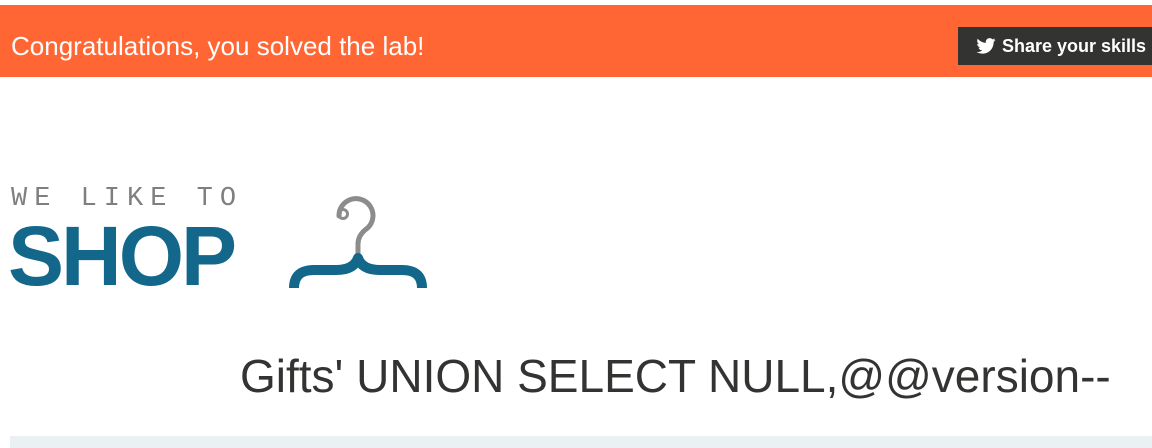 Image resolution: width=1152 pixels, height=448 pixels. What do you see at coordinates (358, 242) in the screenshot?
I see `hanger-icon` at bounding box center [358, 242].